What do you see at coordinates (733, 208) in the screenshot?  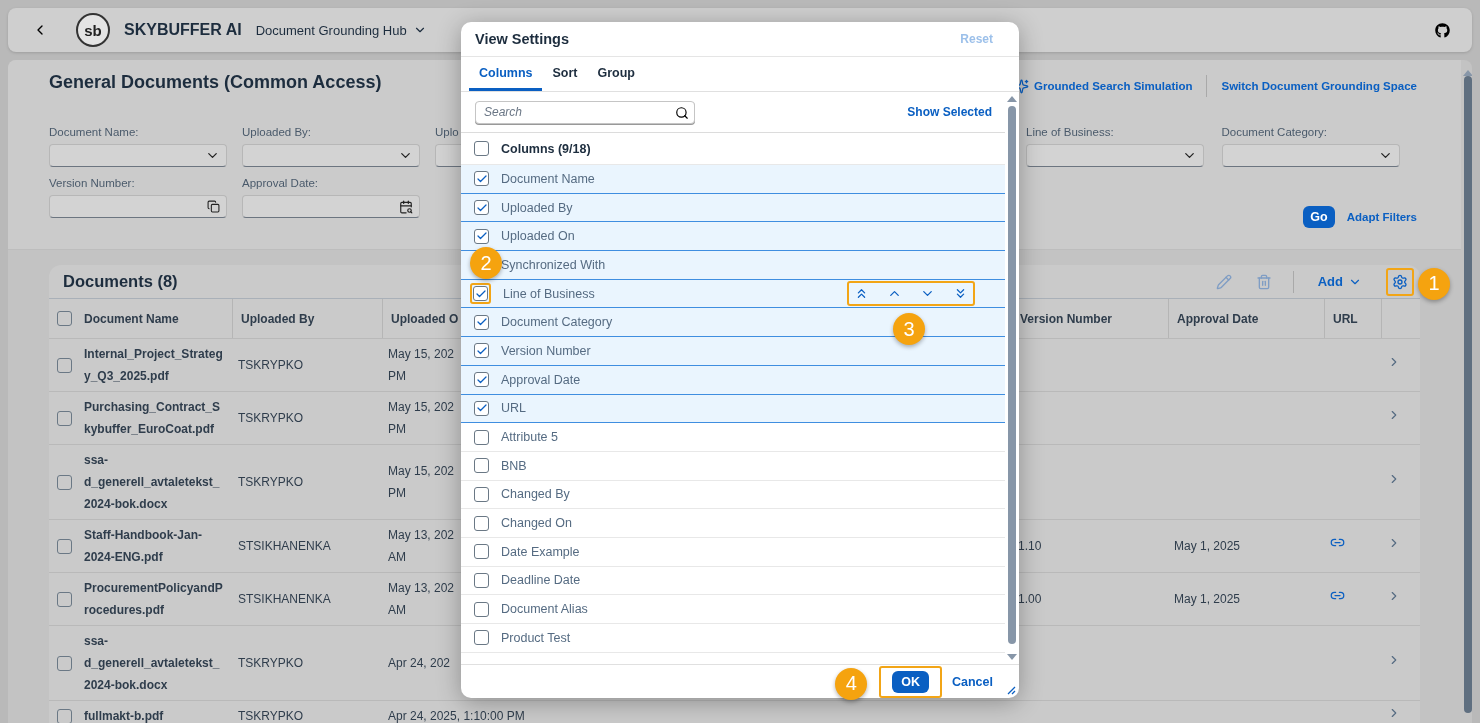 I see `column-list-item: Uploaded By` at bounding box center [733, 208].